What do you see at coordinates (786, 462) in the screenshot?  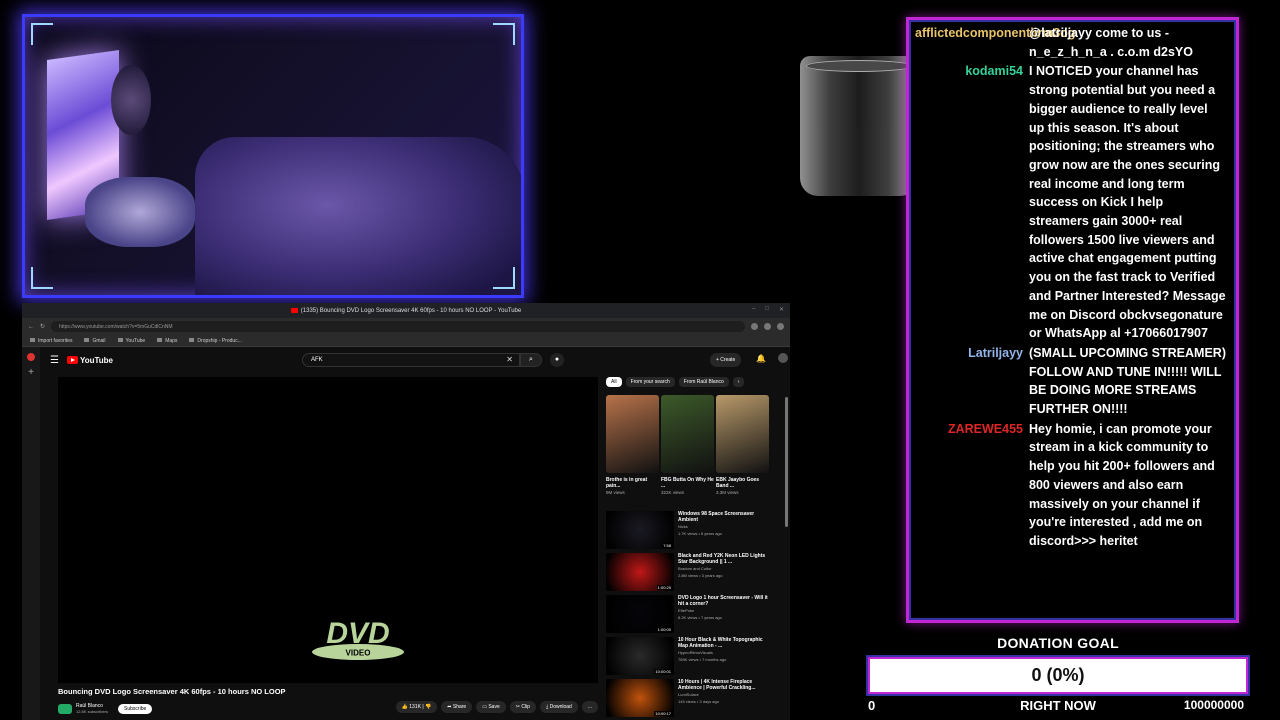 I see `scrollbar` at bounding box center [786, 462].